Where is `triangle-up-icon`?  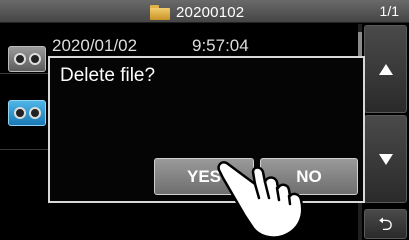
triangle-up-icon is located at coordinates (385, 69).